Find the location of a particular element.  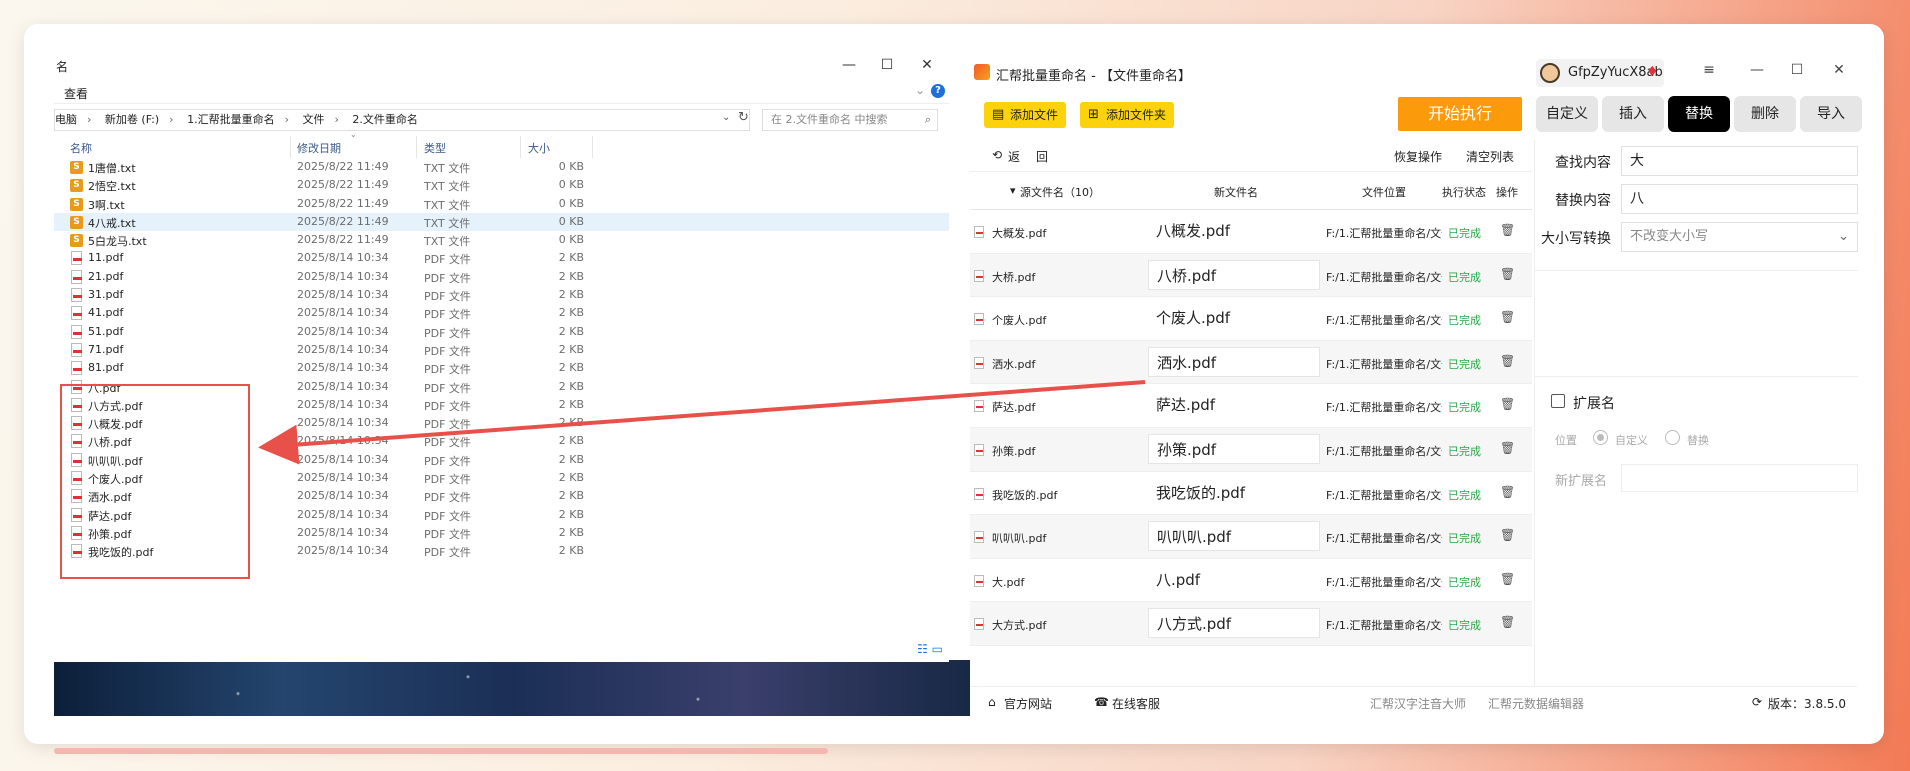

file-list-row: 21.pdf 2025/8/14 10:34 PDF 文件 2 KB is located at coordinates (501, 277).